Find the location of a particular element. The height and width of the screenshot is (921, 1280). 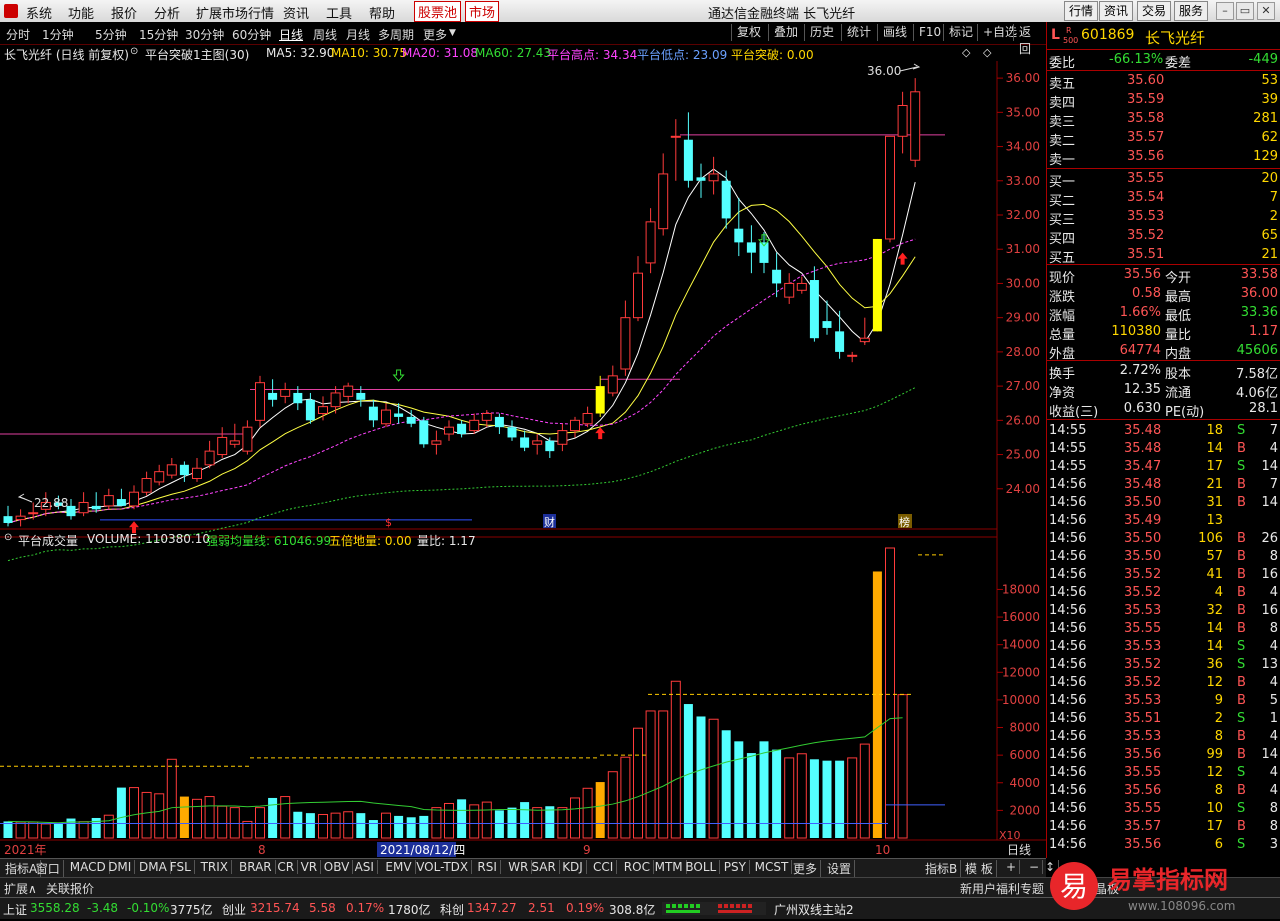

buy-level-row: 买二 35.54 7 is located at coordinates (1163, 199).